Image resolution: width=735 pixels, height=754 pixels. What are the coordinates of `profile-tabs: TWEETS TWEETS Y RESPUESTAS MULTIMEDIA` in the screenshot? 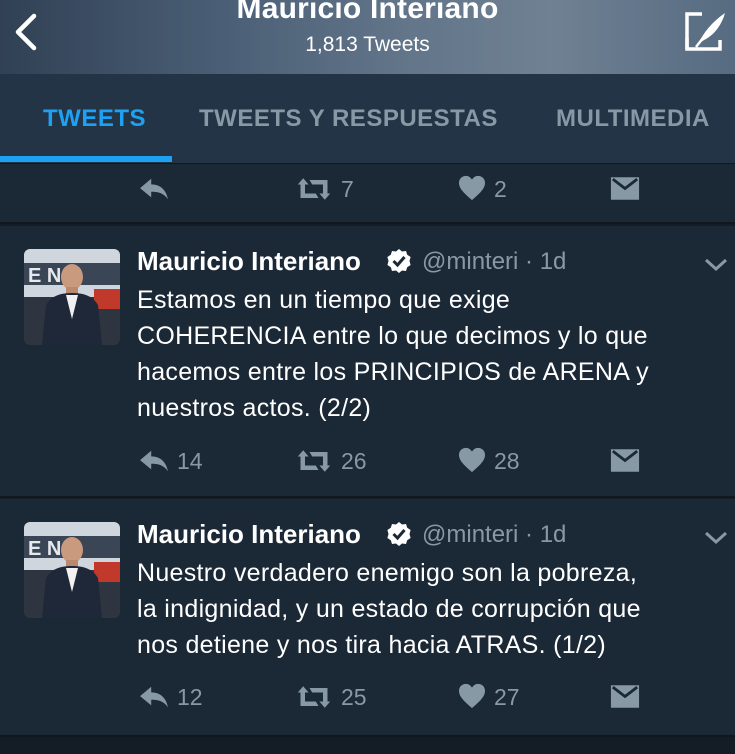 It's located at (367, 119).